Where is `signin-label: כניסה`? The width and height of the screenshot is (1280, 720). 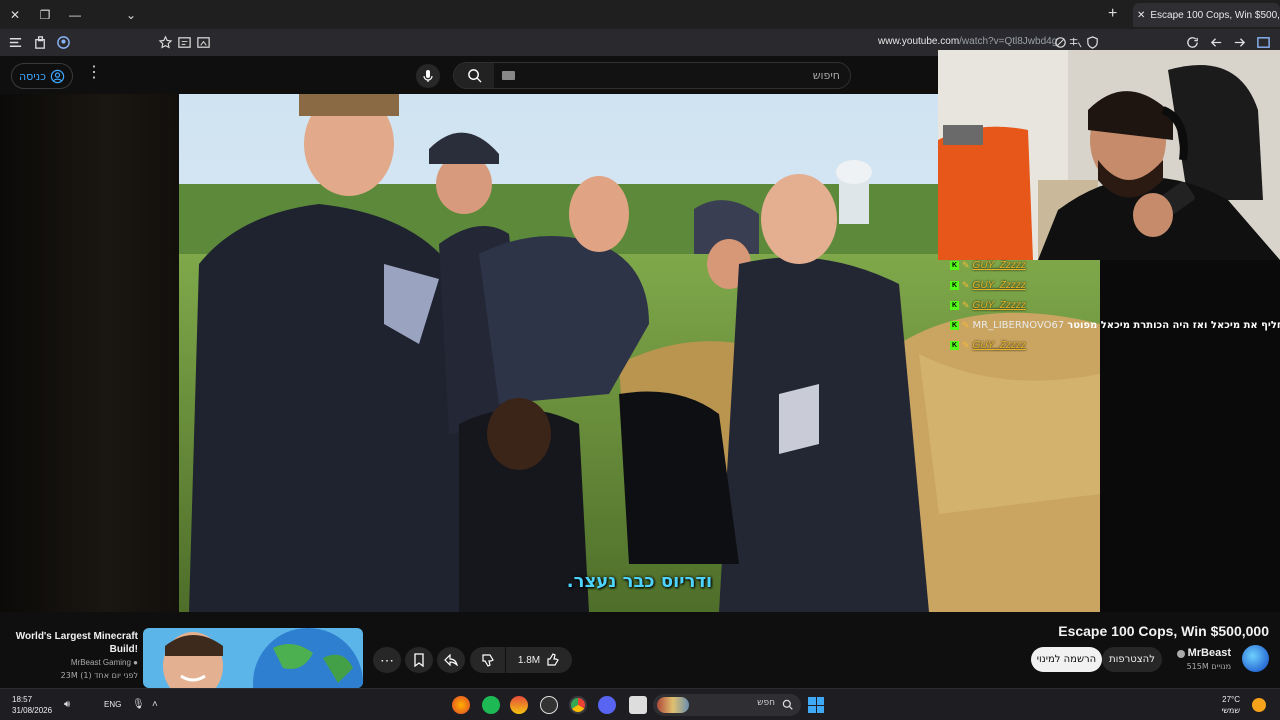
signin-label: כניסה is located at coordinates (32, 76).